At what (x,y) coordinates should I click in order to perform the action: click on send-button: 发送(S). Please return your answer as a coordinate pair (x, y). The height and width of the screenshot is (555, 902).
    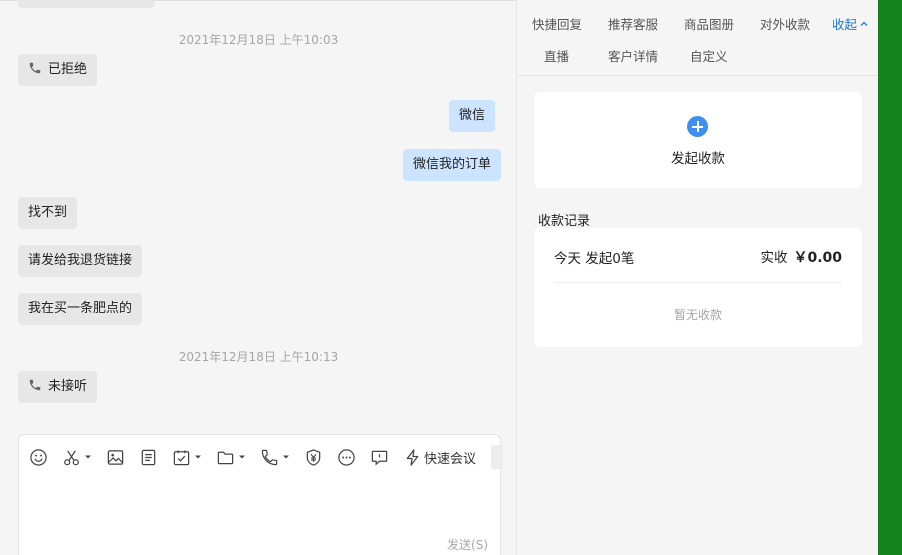
    Looking at the image, I should click on (467, 544).